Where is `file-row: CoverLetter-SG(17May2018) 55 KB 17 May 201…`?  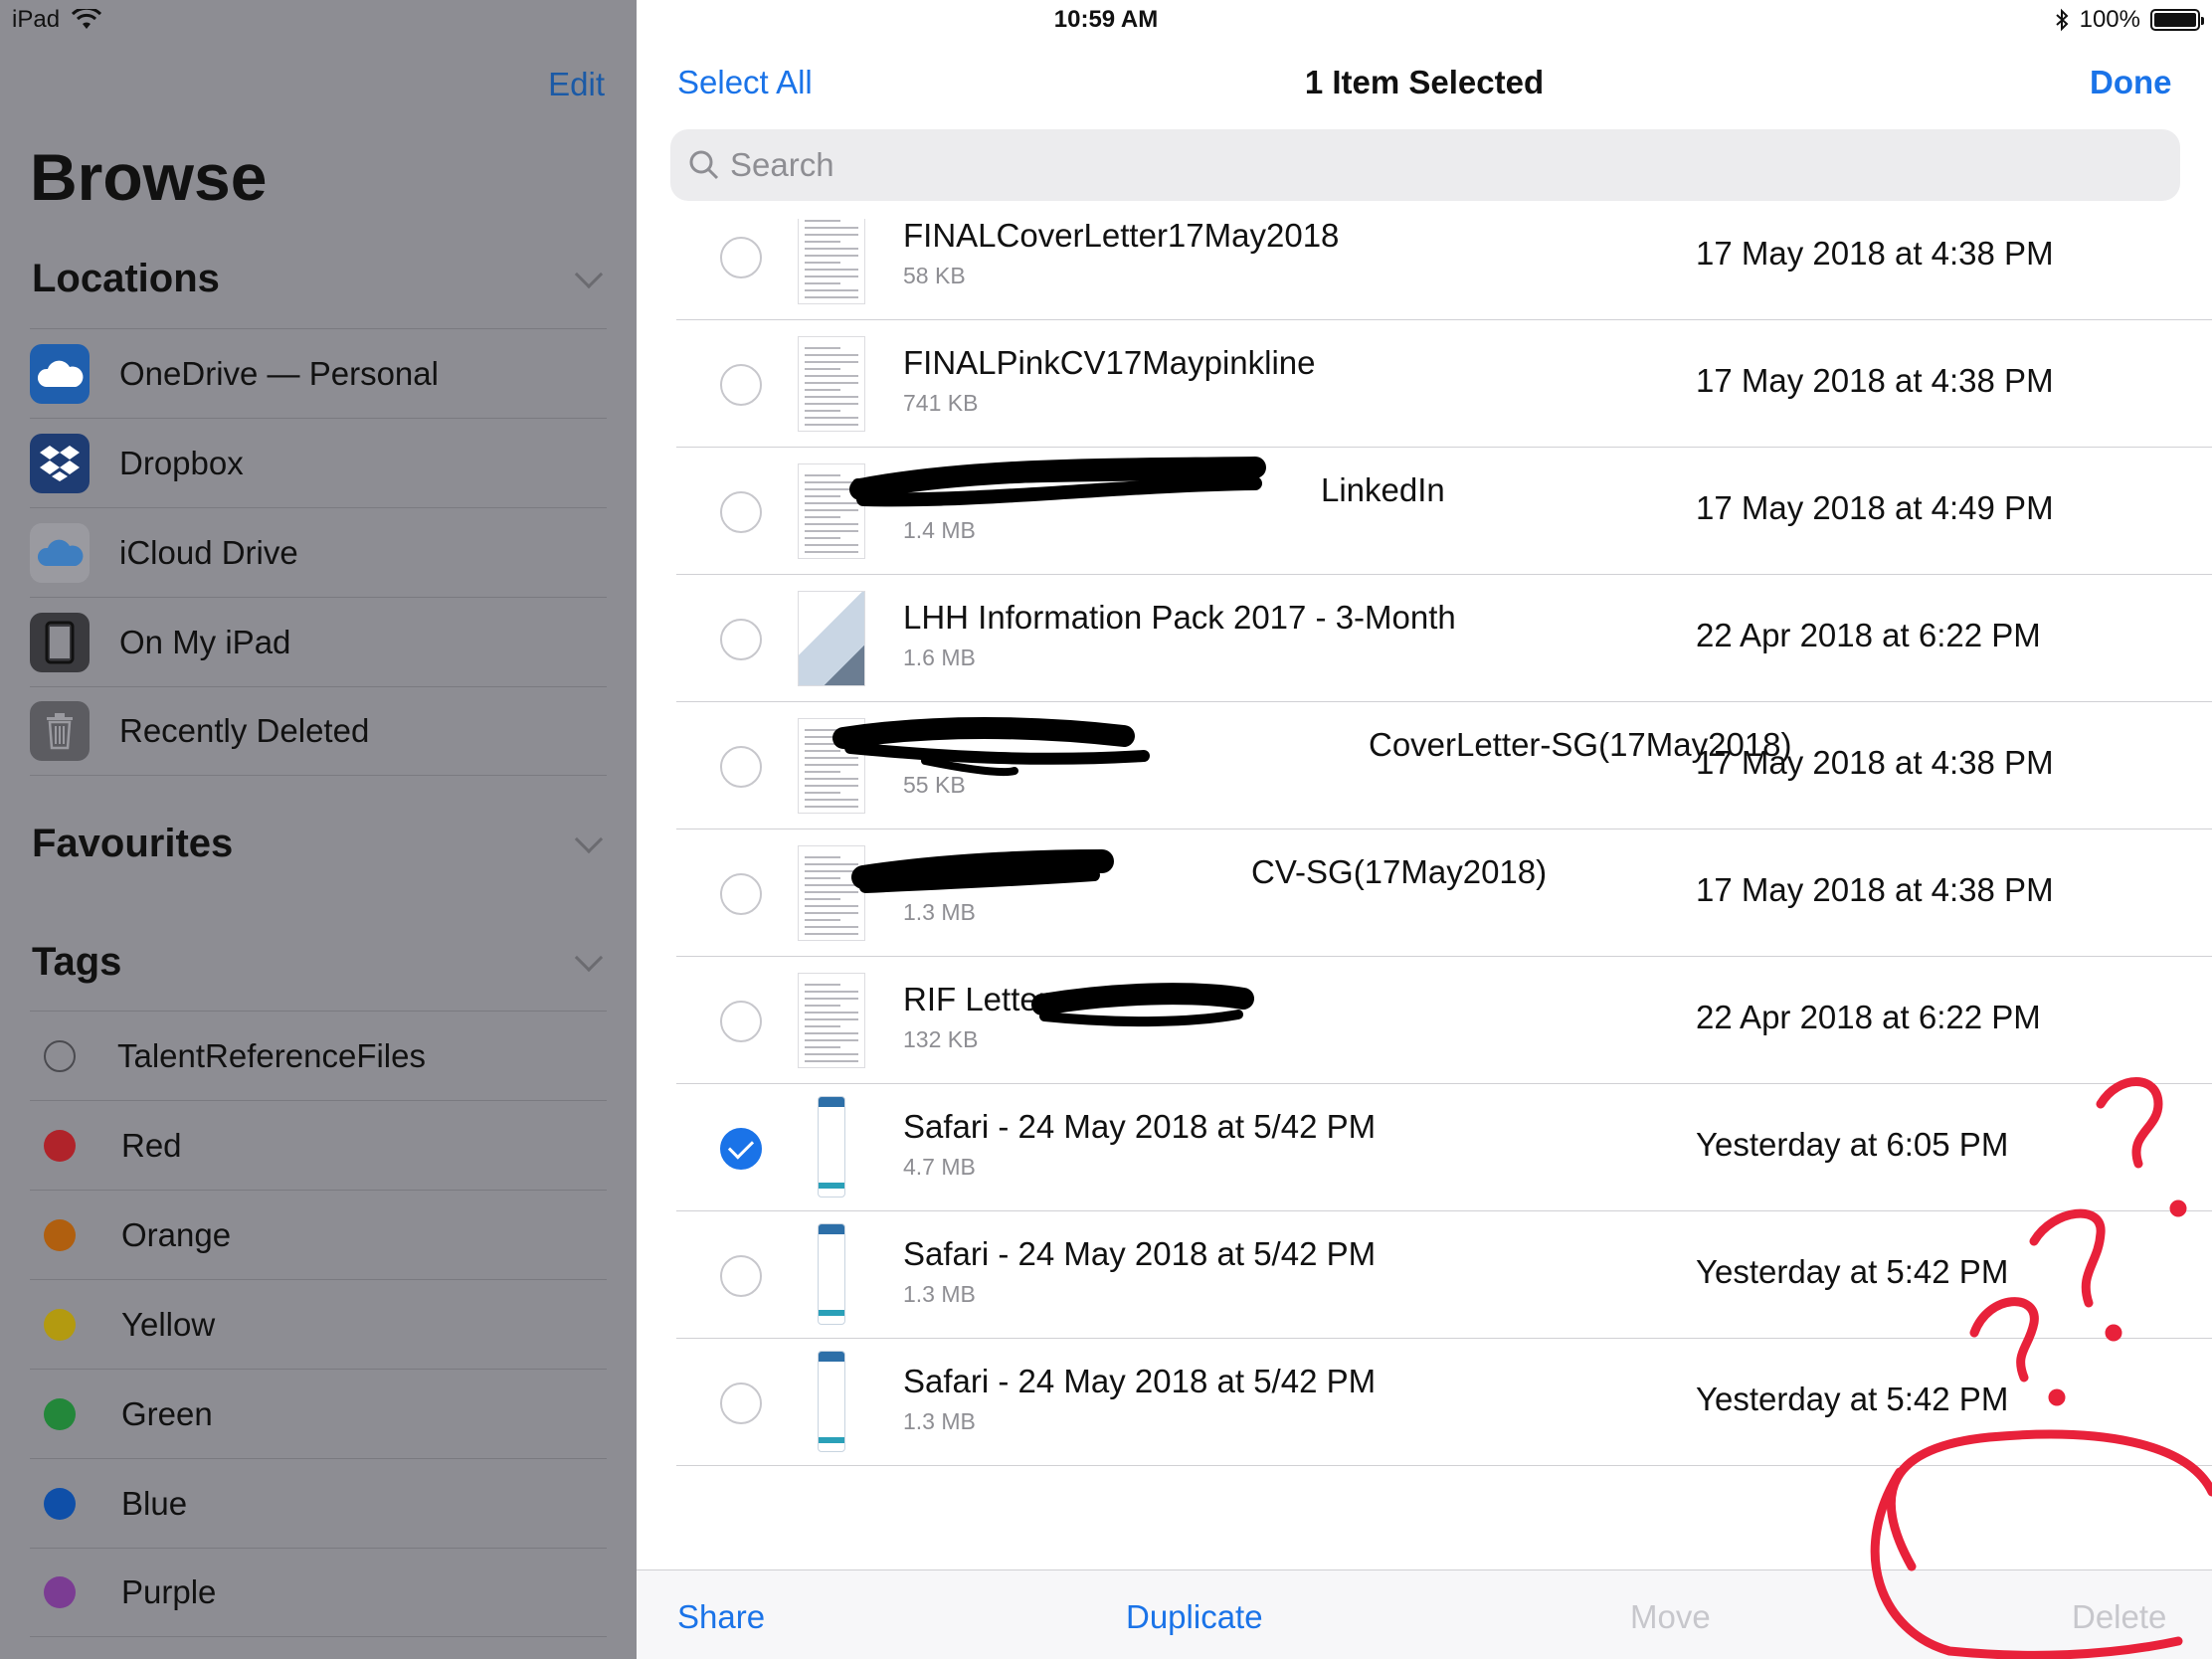
file-row: CoverLetter-SG(17May2018) 55 KB 17 May 201… is located at coordinates (1444, 766).